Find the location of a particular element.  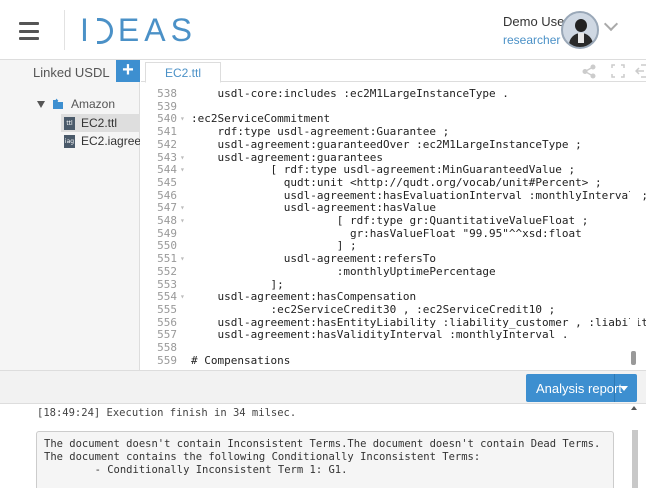

tree-file-label: EC2.ttl is located at coordinates (99, 123).